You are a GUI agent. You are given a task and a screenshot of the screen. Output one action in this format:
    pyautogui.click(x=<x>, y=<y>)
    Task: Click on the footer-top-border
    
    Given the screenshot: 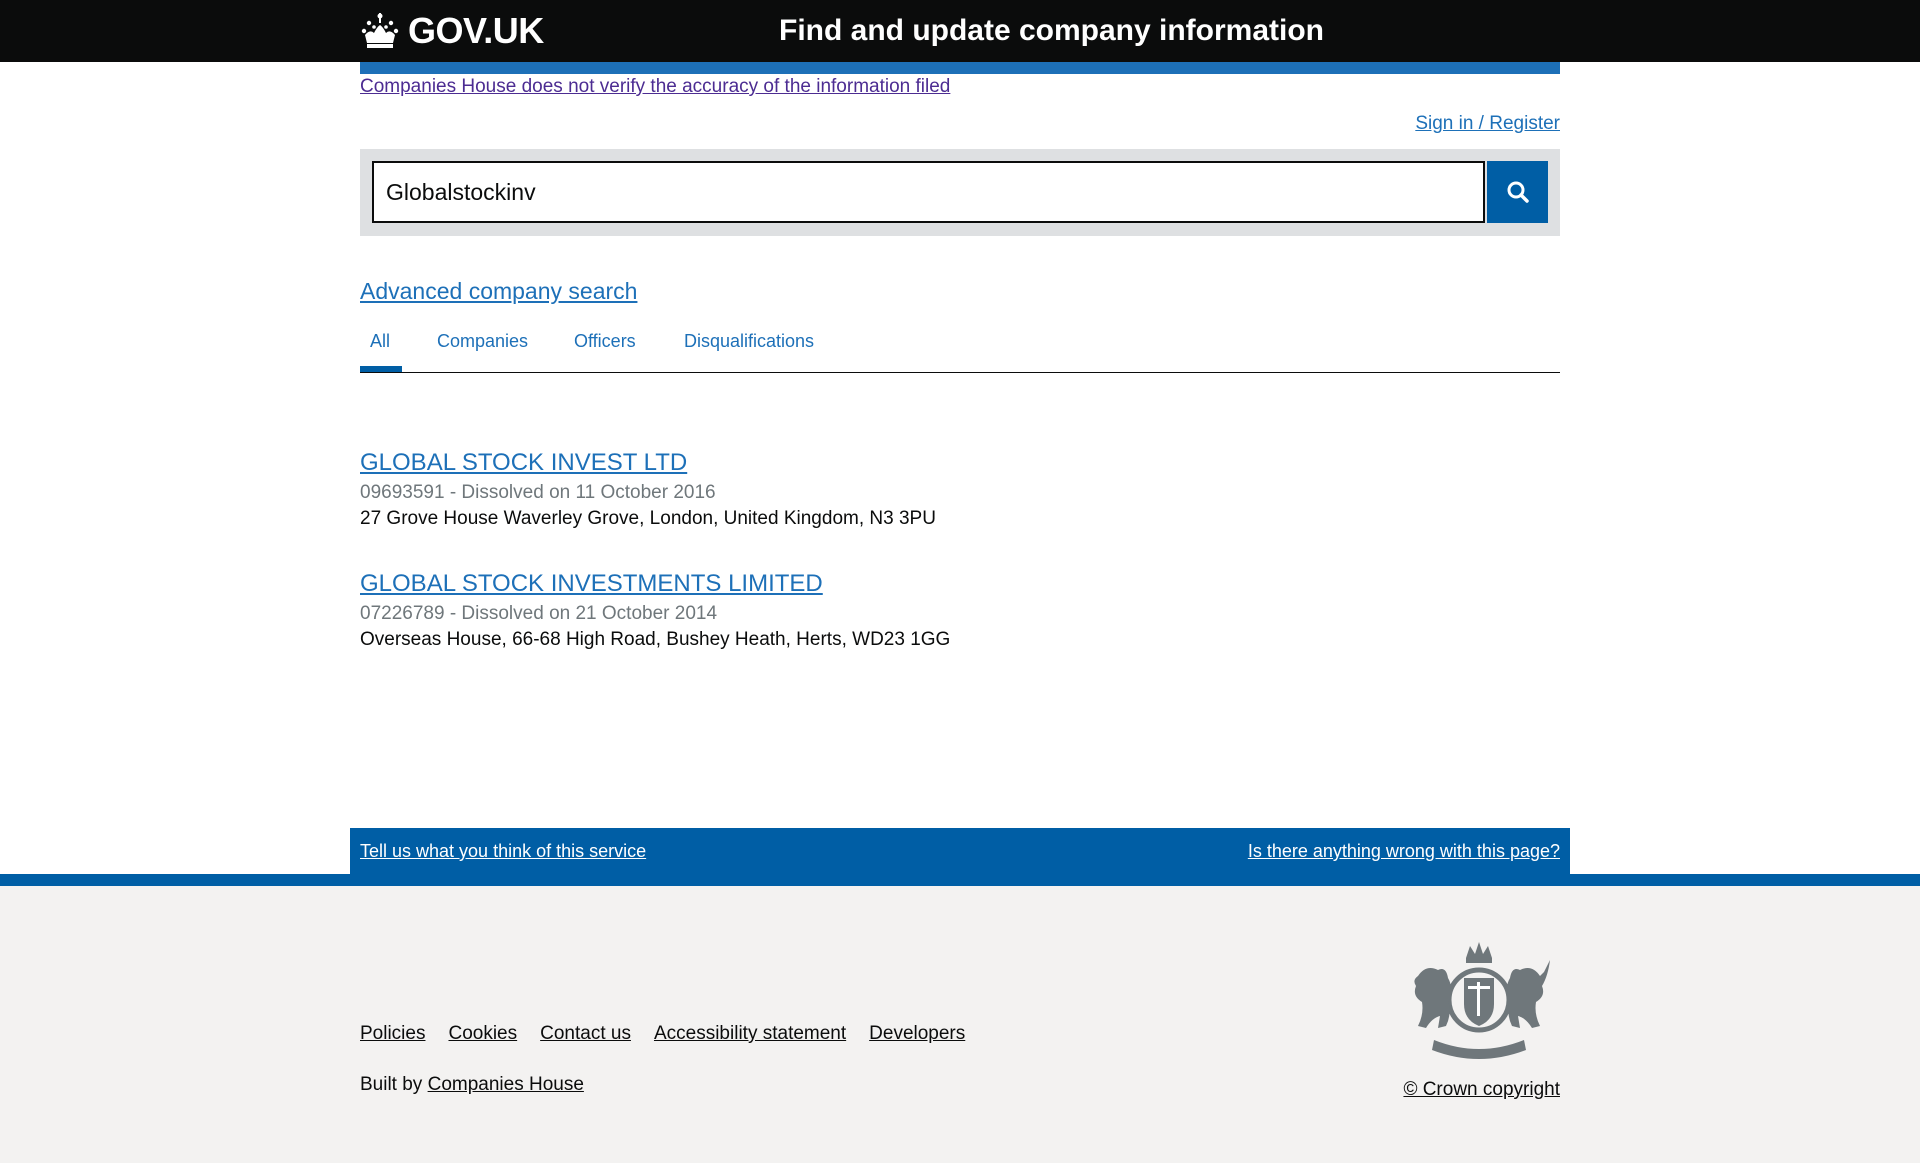 What is the action you would take?
    pyautogui.click(x=960, y=880)
    